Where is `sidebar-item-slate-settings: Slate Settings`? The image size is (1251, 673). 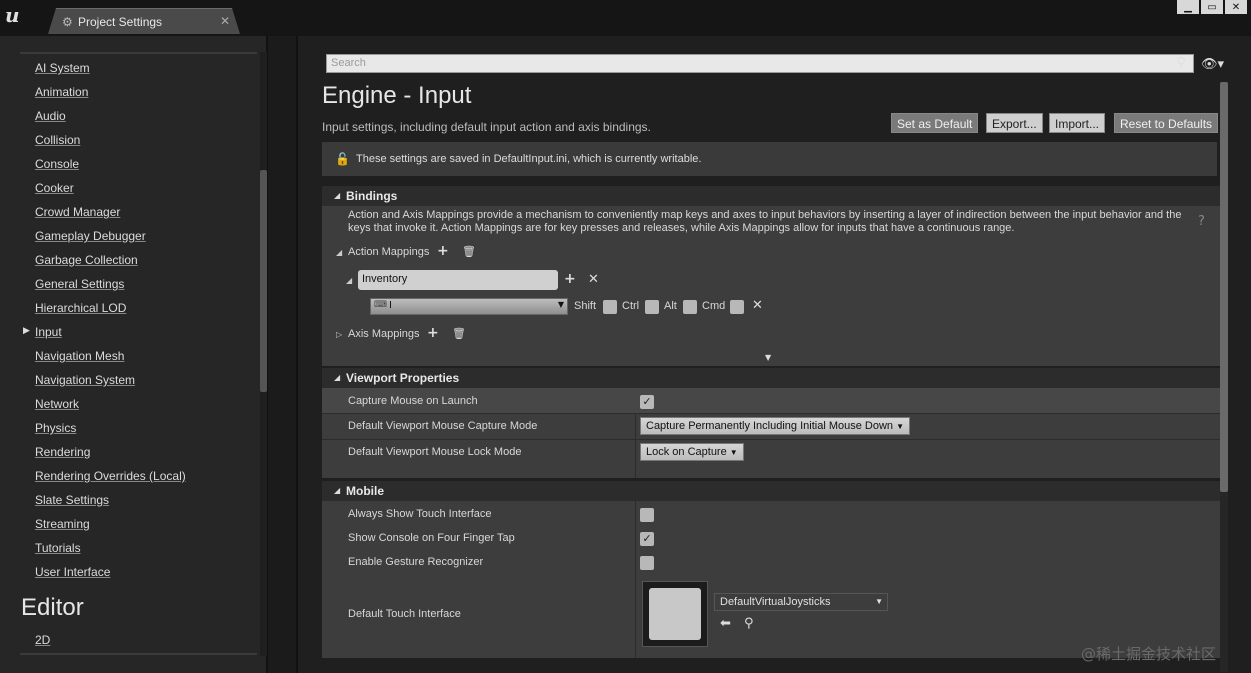 sidebar-item-slate-settings: Slate Settings is located at coordinates (110, 504).